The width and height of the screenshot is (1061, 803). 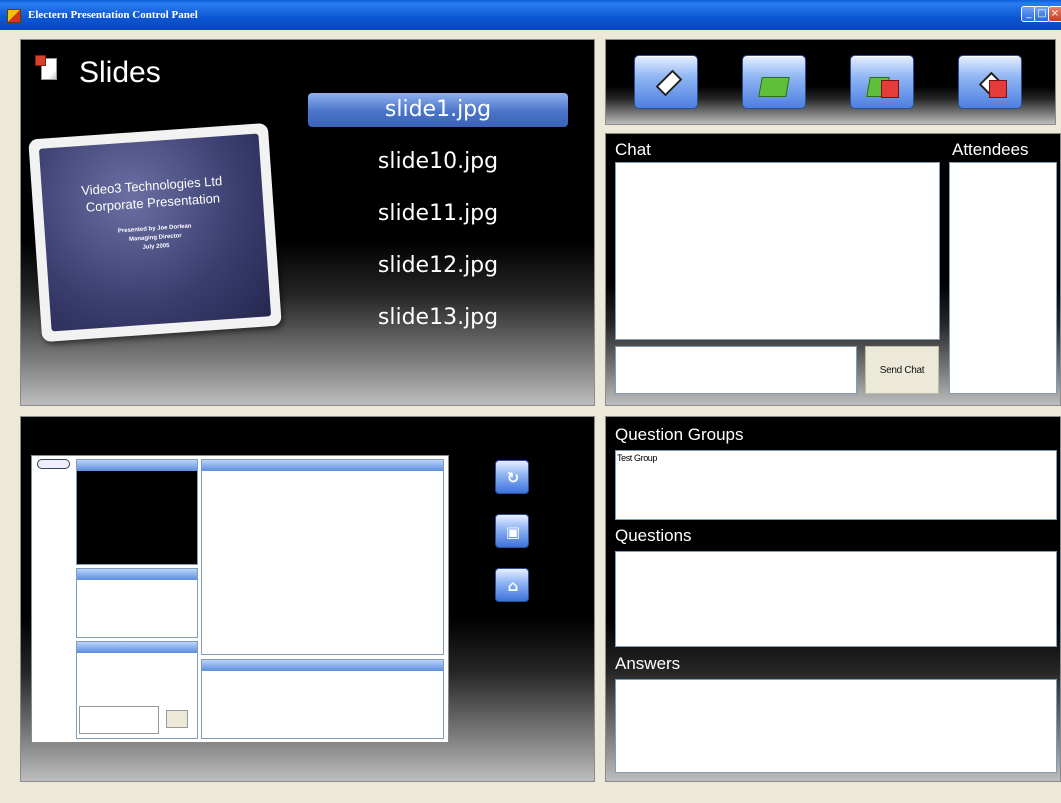 I want to click on toolbar-panel, so click(x=830, y=82).